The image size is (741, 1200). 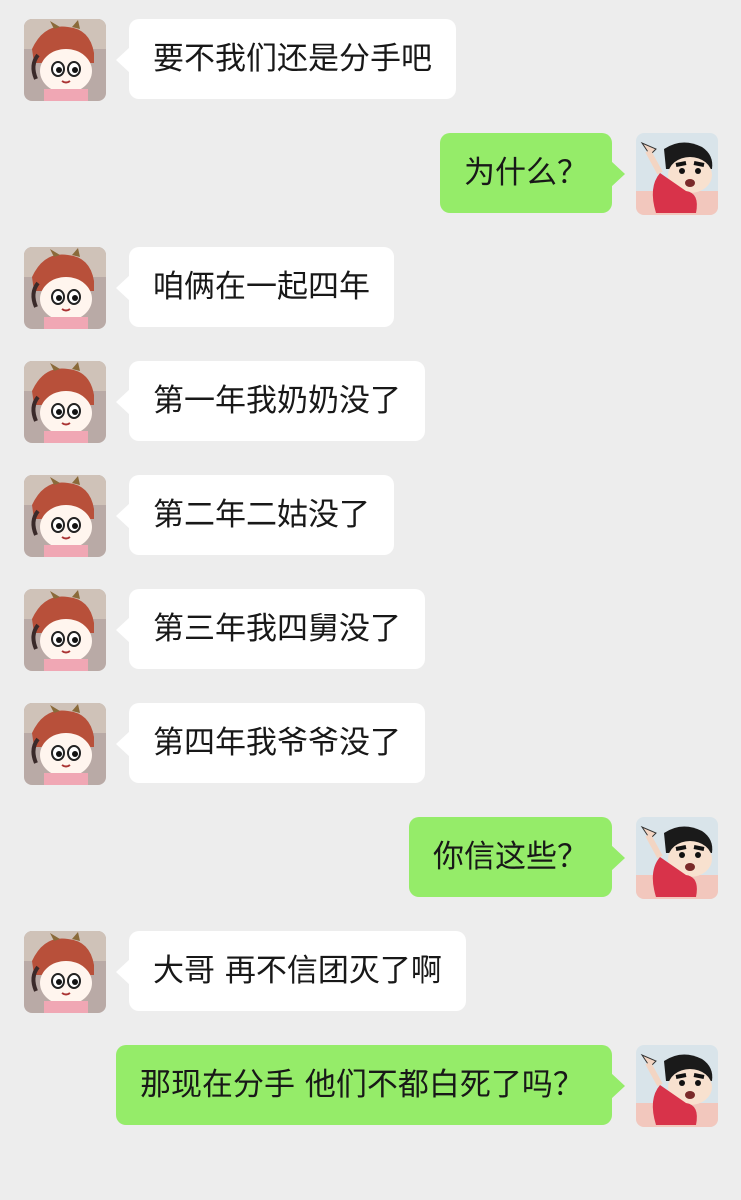 What do you see at coordinates (532, 173) in the screenshot?
I see `message-bubble: 为什么？` at bounding box center [532, 173].